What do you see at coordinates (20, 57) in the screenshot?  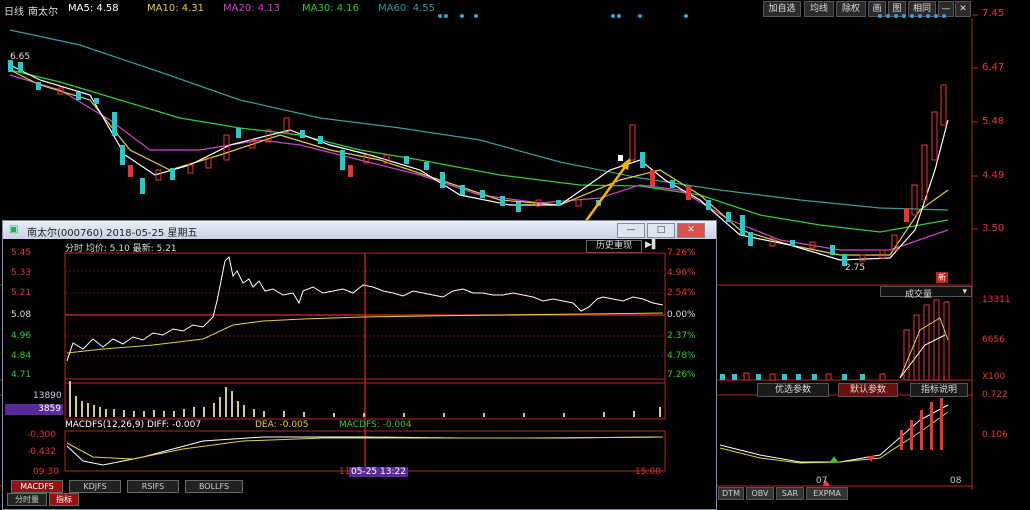 I see `high-price-label: 6.65` at bounding box center [20, 57].